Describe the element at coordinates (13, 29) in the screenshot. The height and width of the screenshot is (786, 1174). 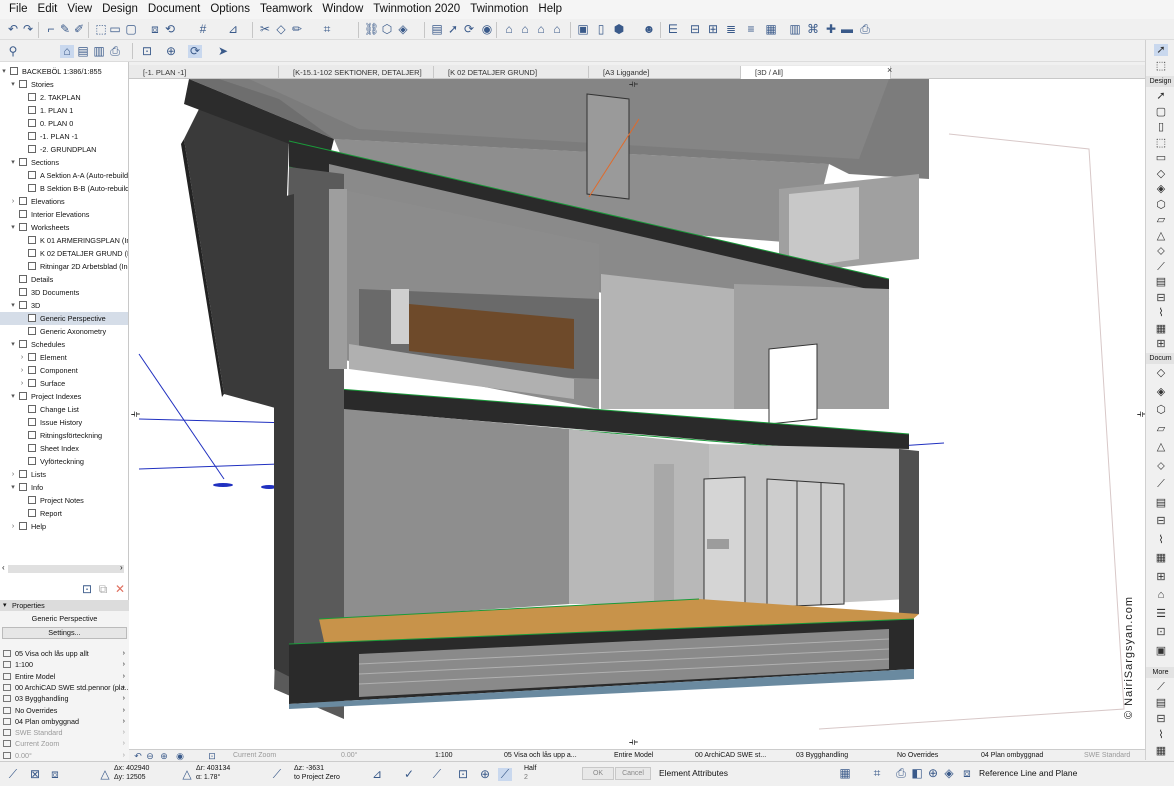
I see `undo-icon: ↶` at that location.